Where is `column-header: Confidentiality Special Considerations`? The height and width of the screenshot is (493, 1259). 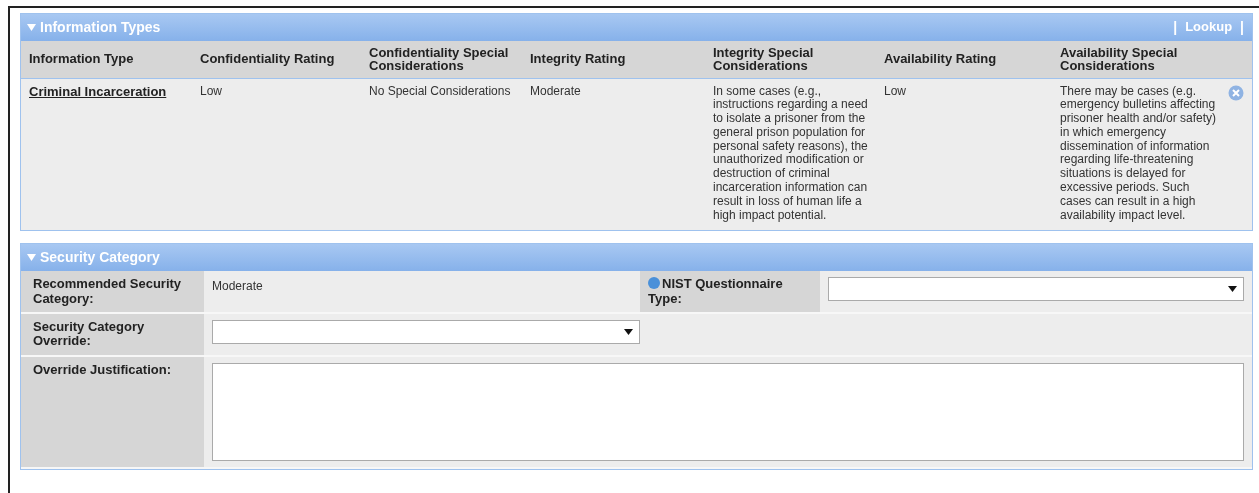 column-header: Confidentiality Special Considerations is located at coordinates (441, 59).